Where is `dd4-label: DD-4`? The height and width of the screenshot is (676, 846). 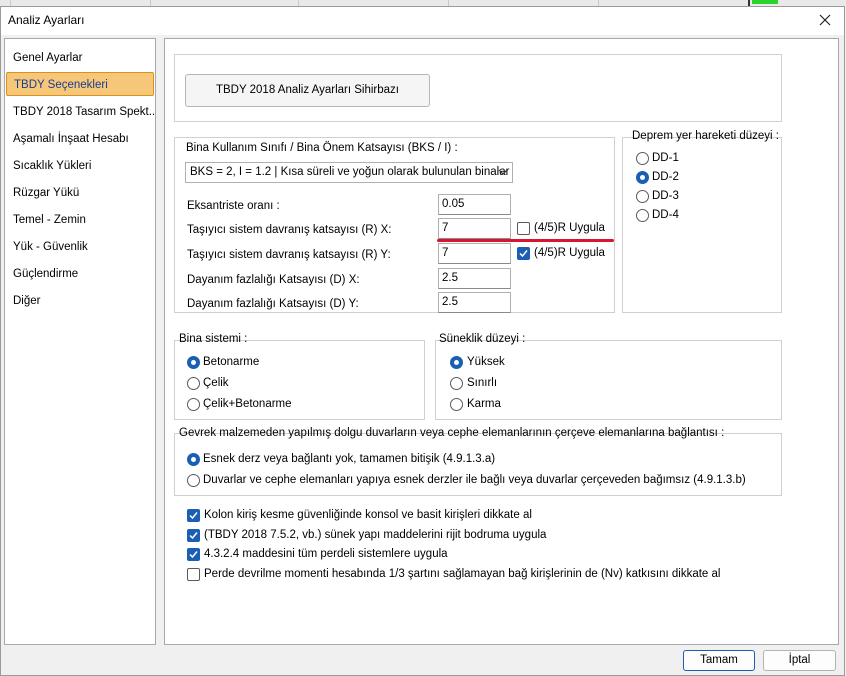 dd4-label: DD-4 is located at coordinates (665, 215).